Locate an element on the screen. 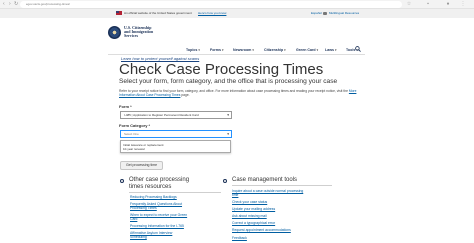 This screenshot has width=474, height=243. agency-line-3: Services is located at coordinates (131, 35).